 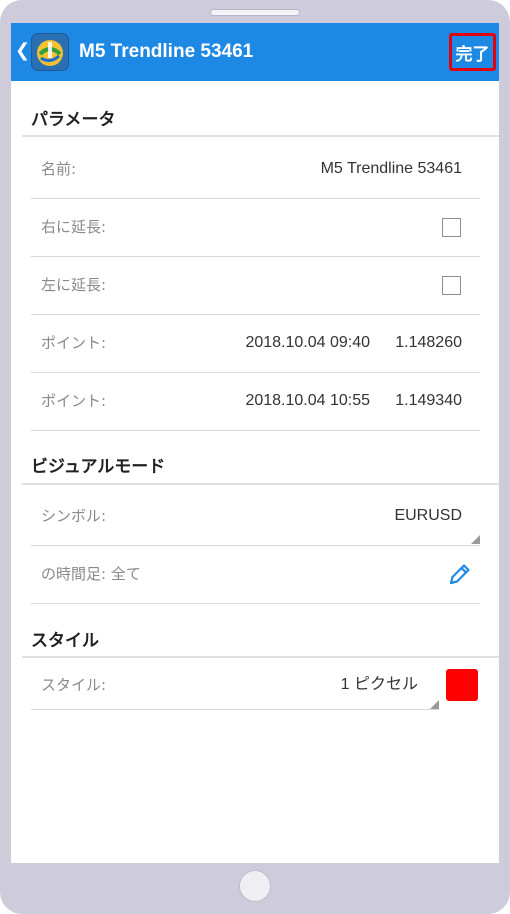 What do you see at coordinates (73, 120) in the screenshot?
I see `section-title-parameters: パラメータ` at bounding box center [73, 120].